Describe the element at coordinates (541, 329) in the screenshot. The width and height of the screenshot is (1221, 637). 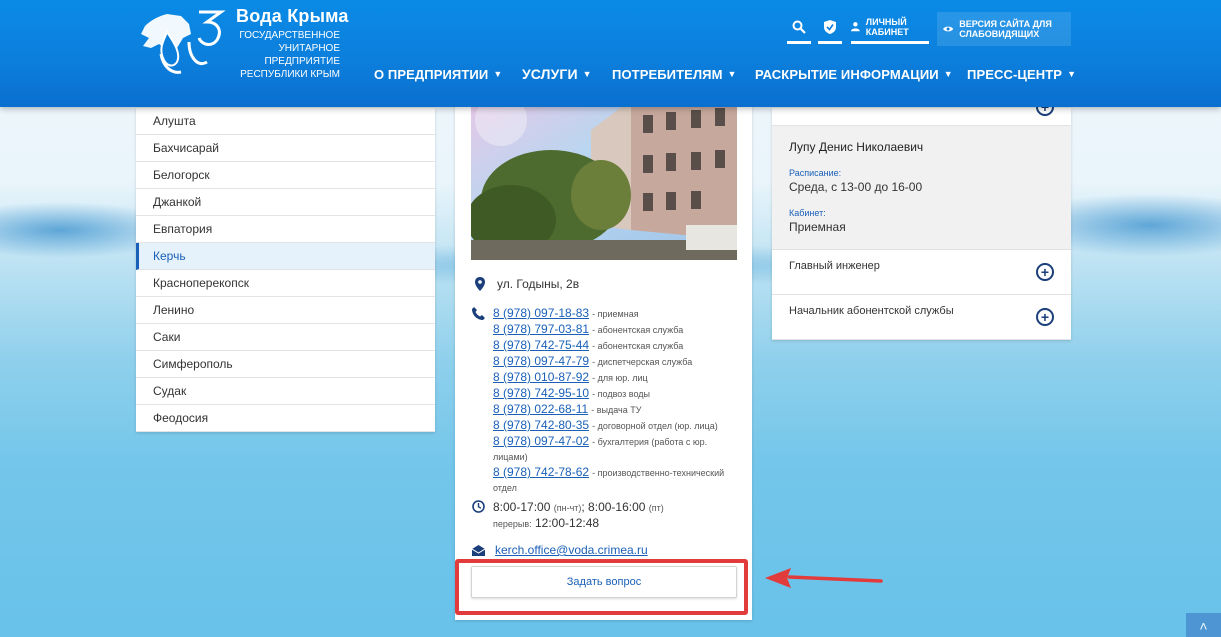
I see `phone-link: 8 (978) 797-03-81` at that location.